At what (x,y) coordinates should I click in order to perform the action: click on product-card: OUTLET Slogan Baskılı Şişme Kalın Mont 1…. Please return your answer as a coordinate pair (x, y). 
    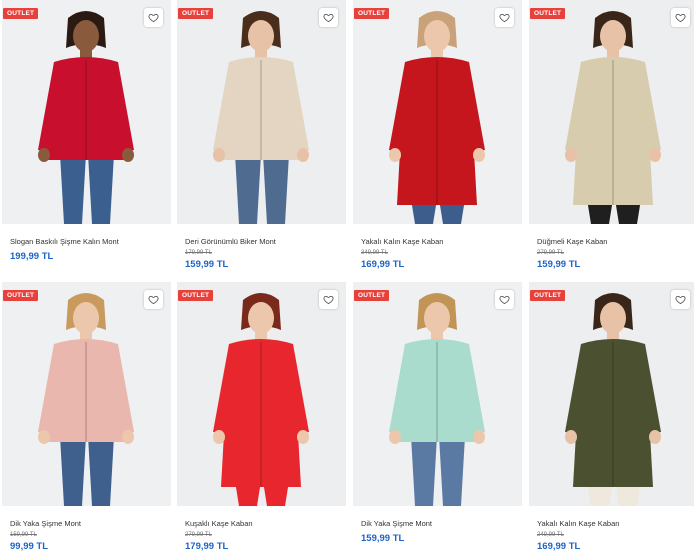
    Looking at the image, I should click on (86, 139).